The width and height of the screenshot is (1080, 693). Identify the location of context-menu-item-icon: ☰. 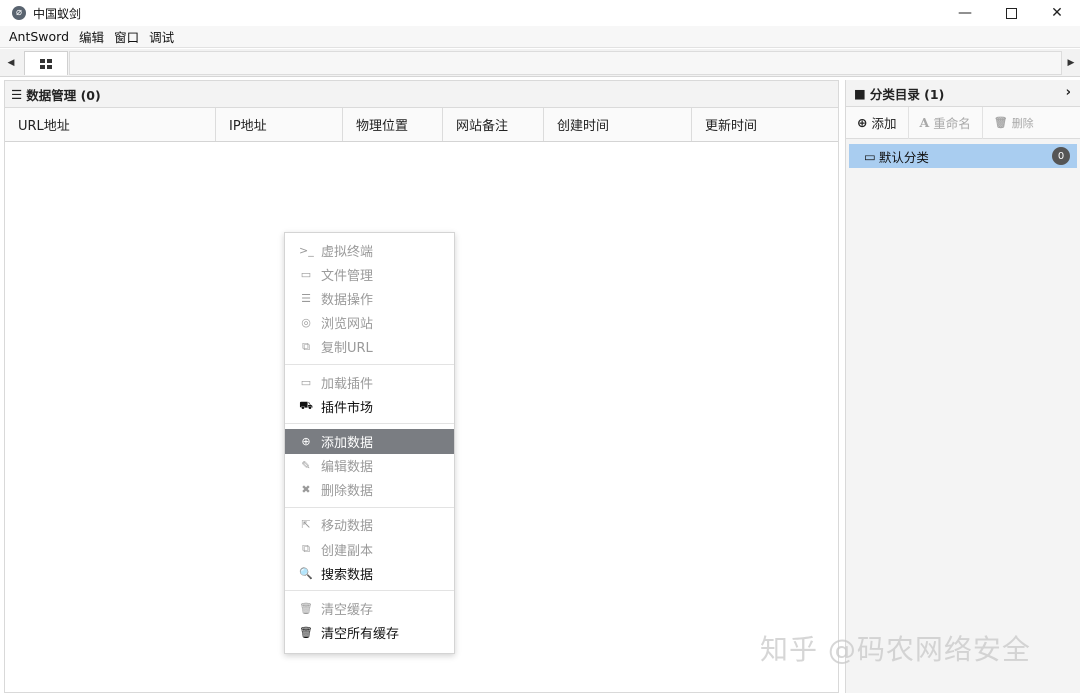
(306, 298).